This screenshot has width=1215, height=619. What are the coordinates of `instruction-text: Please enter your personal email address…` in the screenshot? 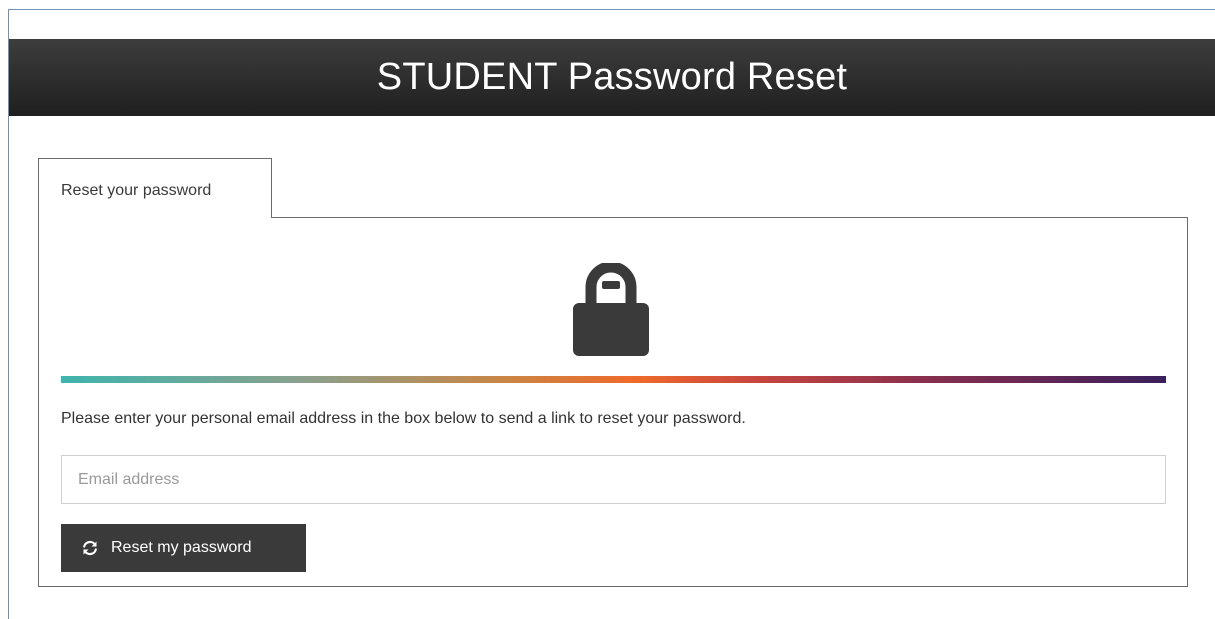 It's located at (403, 418).